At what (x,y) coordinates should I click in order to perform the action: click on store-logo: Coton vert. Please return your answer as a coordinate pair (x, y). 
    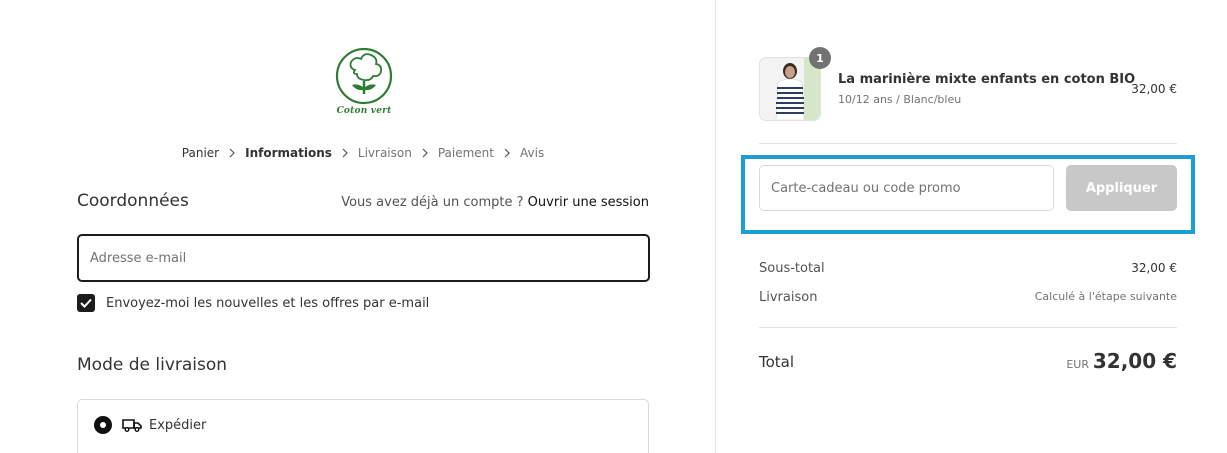
    Looking at the image, I should click on (364, 85).